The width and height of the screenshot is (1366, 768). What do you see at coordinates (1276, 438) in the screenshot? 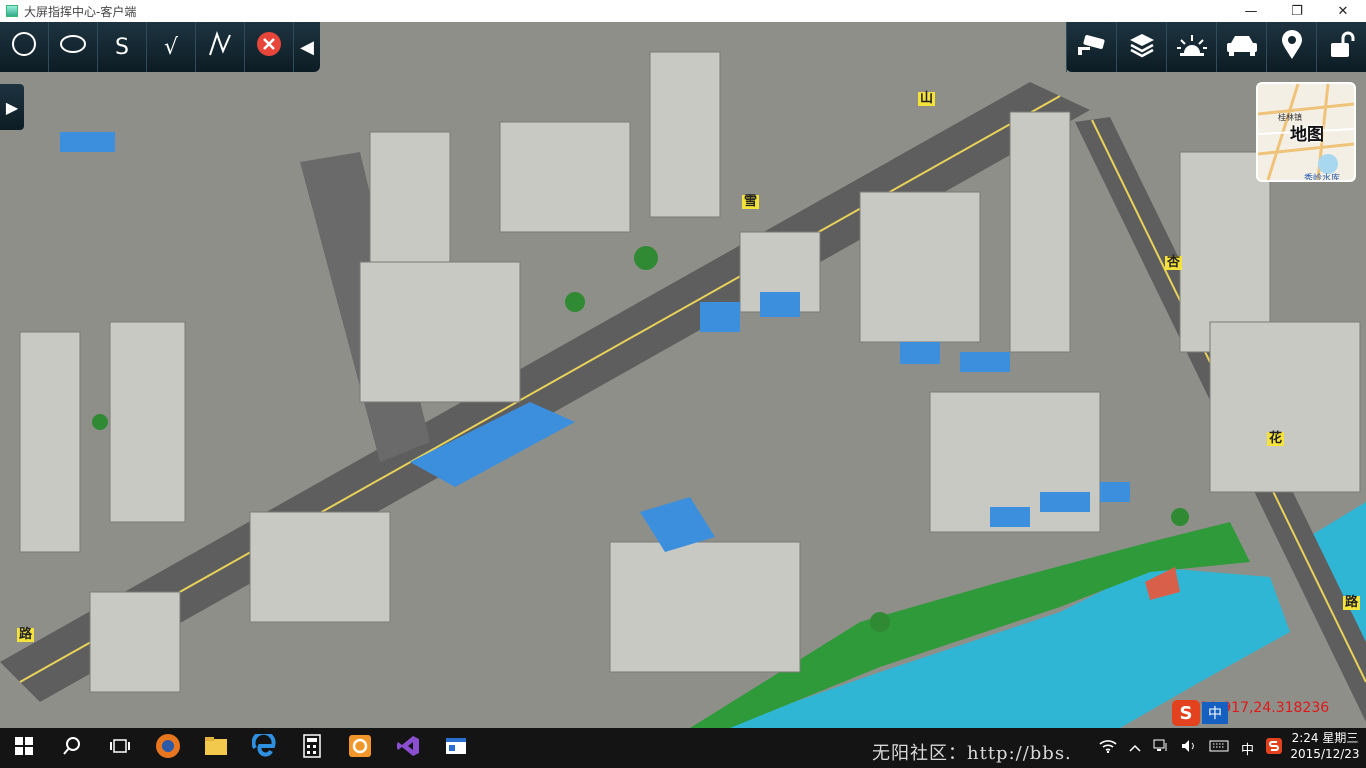
I see `road-label: 花` at bounding box center [1276, 438].